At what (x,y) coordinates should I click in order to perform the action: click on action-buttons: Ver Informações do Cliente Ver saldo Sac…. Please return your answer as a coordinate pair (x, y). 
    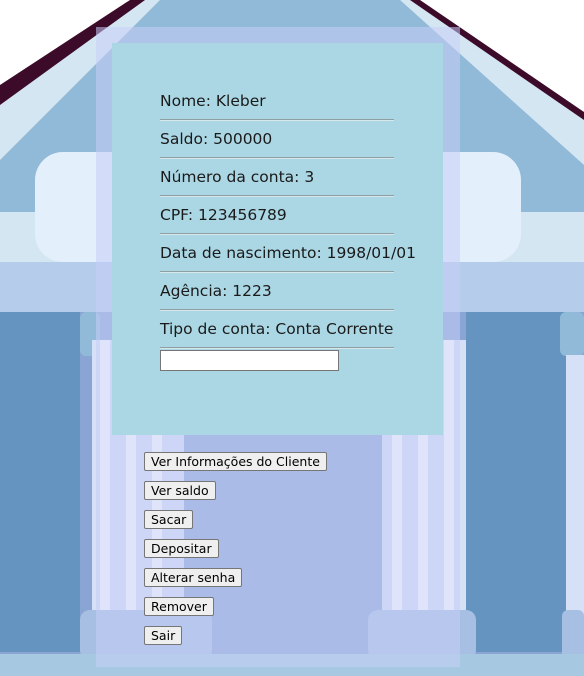
    Looking at the image, I should click on (235, 553).